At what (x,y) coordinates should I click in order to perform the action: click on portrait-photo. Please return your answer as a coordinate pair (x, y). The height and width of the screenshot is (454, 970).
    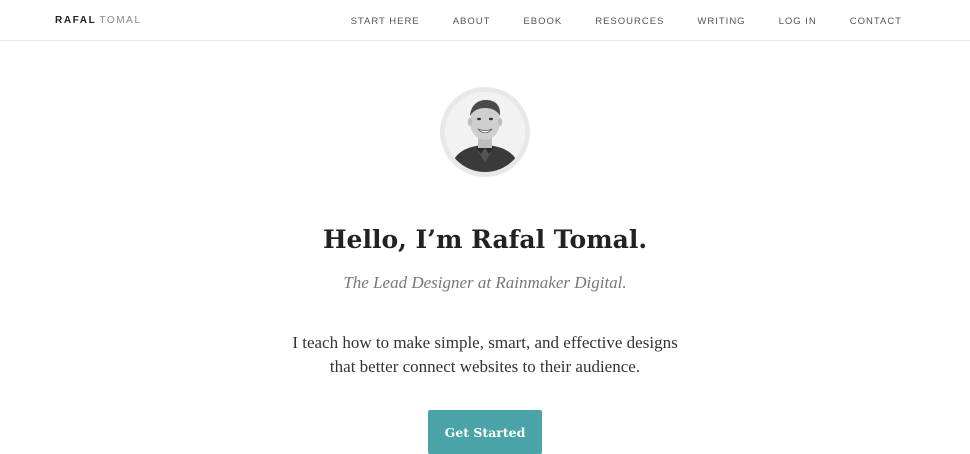
    Looking at the image, I should click on (485, 132).